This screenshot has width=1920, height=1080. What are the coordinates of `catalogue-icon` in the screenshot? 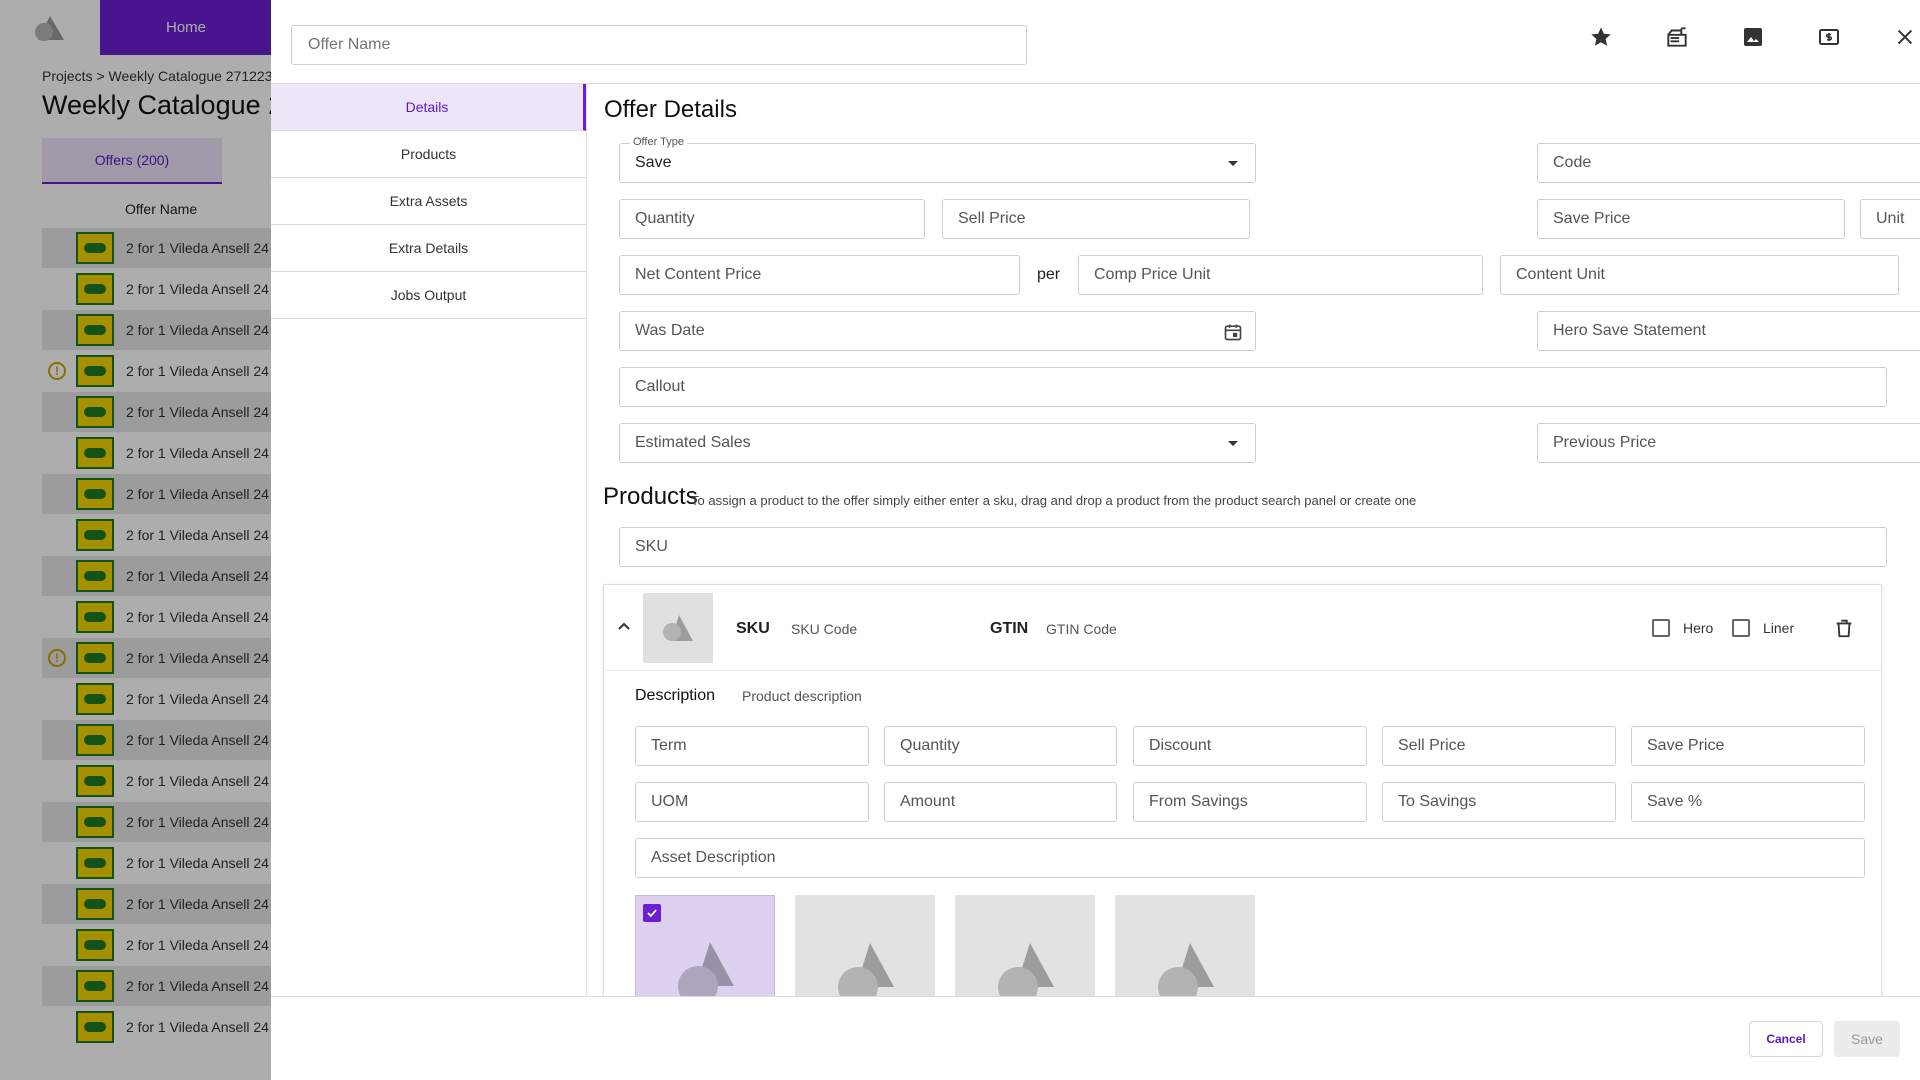 It's located at (1677, 37).